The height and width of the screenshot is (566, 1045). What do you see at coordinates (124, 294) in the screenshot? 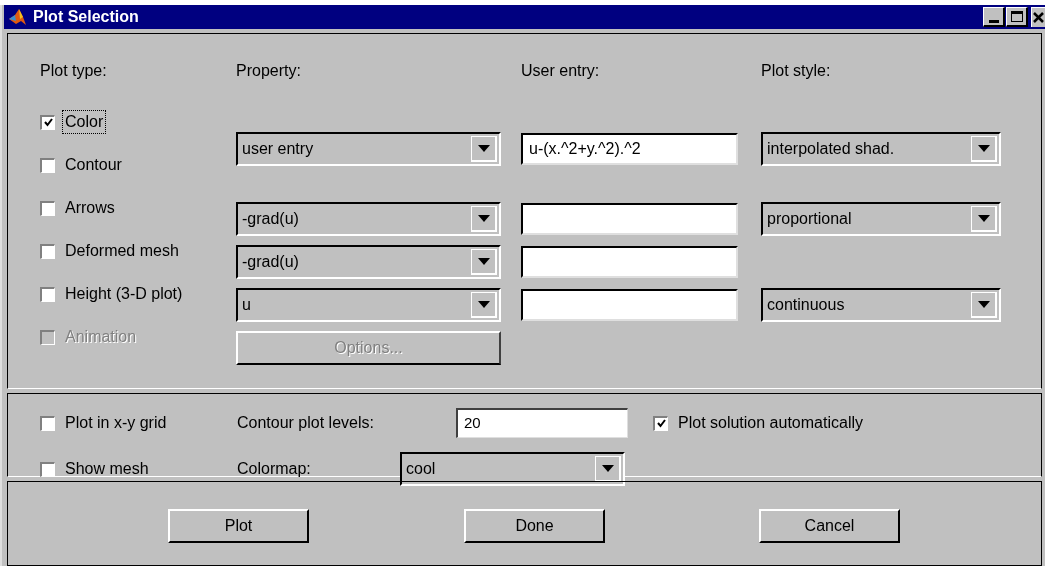
I see `checkbox-label: Height (3-D plot)` at bounding box center [124, 294].